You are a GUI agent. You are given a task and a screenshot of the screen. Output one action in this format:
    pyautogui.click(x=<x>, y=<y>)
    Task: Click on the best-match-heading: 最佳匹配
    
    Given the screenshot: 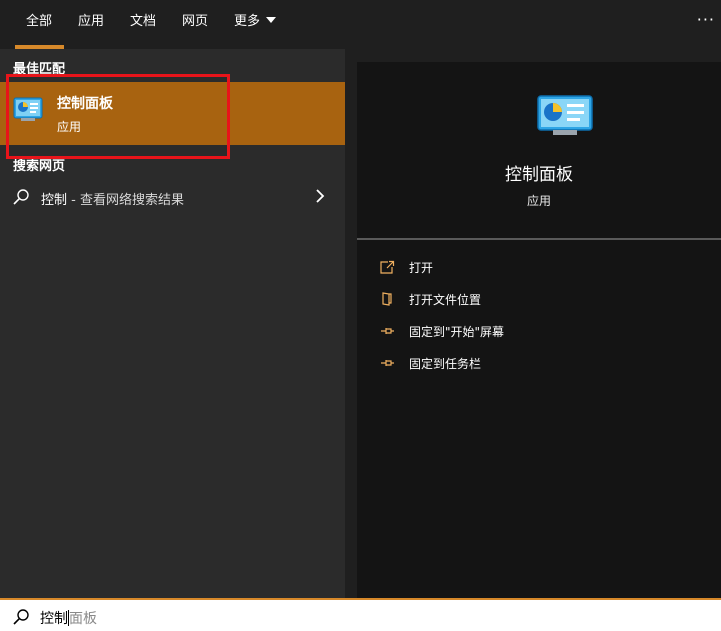 What is the action you would take?
    pyautogui.click(x=39, y=69)
    